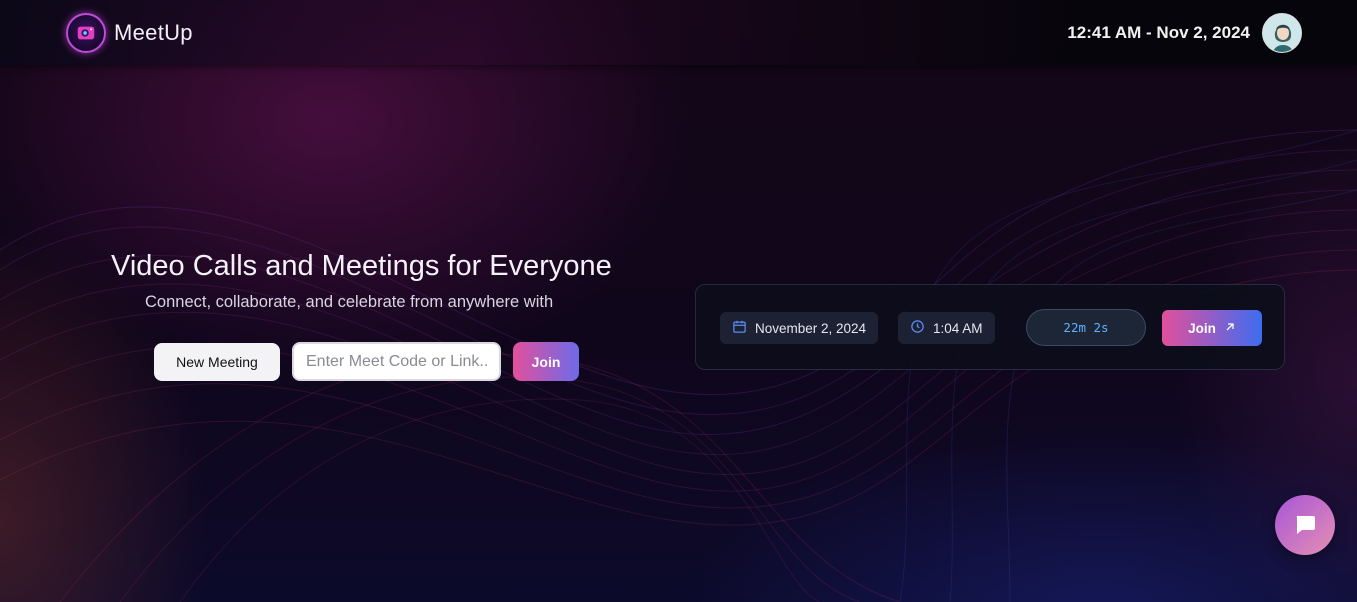 This screenshot has width=1357, height=602. Describe the element at coordinates (361, 266) in the screenshot. I see `hero-title: Video Calls and Meetings for Everyone` at that location.